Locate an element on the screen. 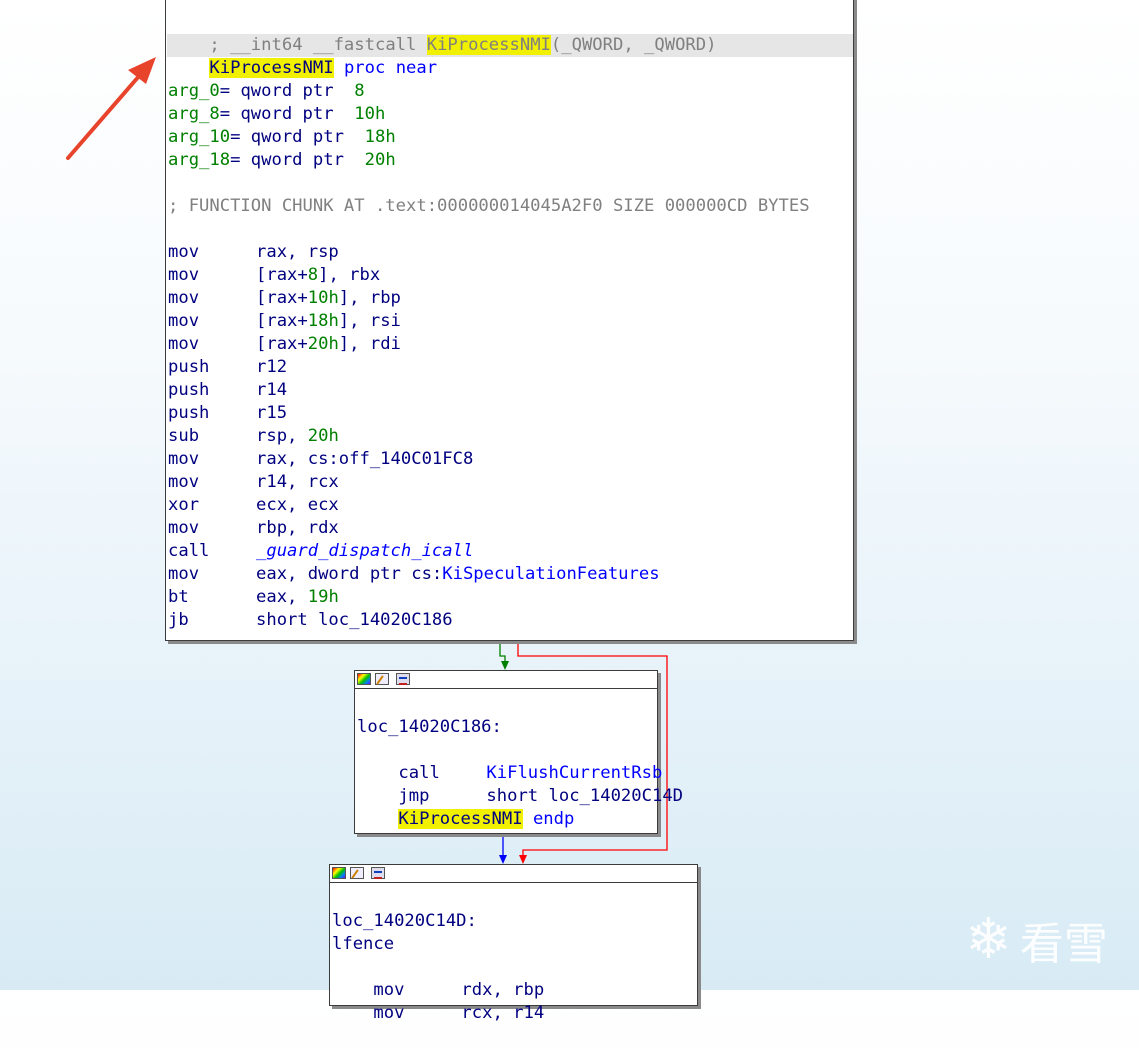 Image resolution: width=1139 pixels, height=1048 pixels. instruction-line: mov rax, cs:off_140C01FC8 is located at coordinates (320, 459).